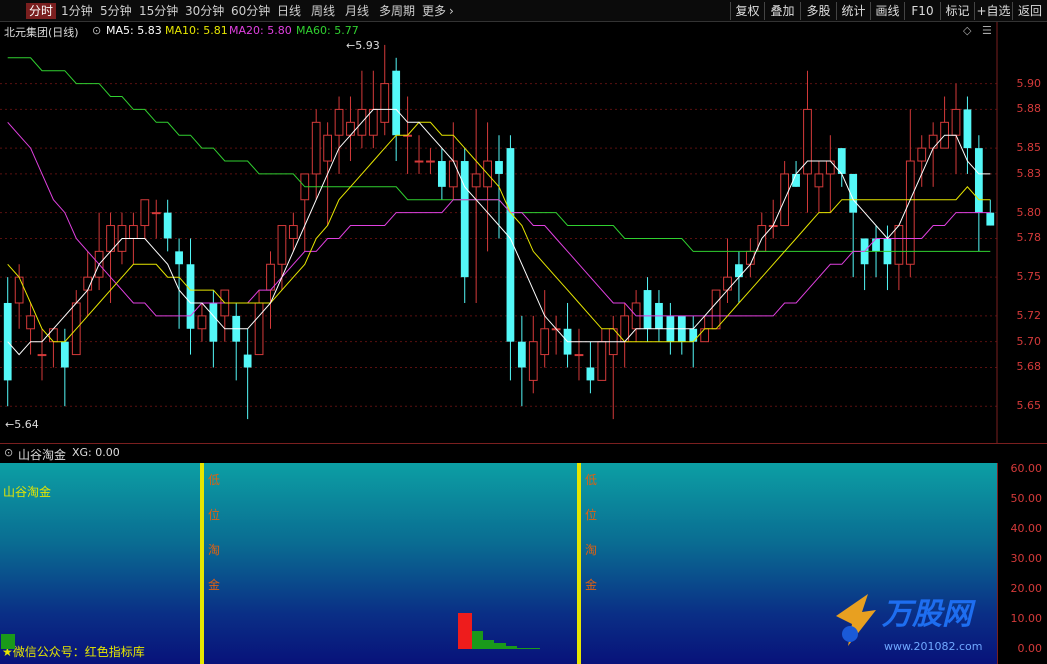 Image resolution: width=1047 pixels, height=664 pixels. Describe the element at coordinates (41, 32) in the screenshot. I see `chart-title: 北元集团(日线)` at that location.